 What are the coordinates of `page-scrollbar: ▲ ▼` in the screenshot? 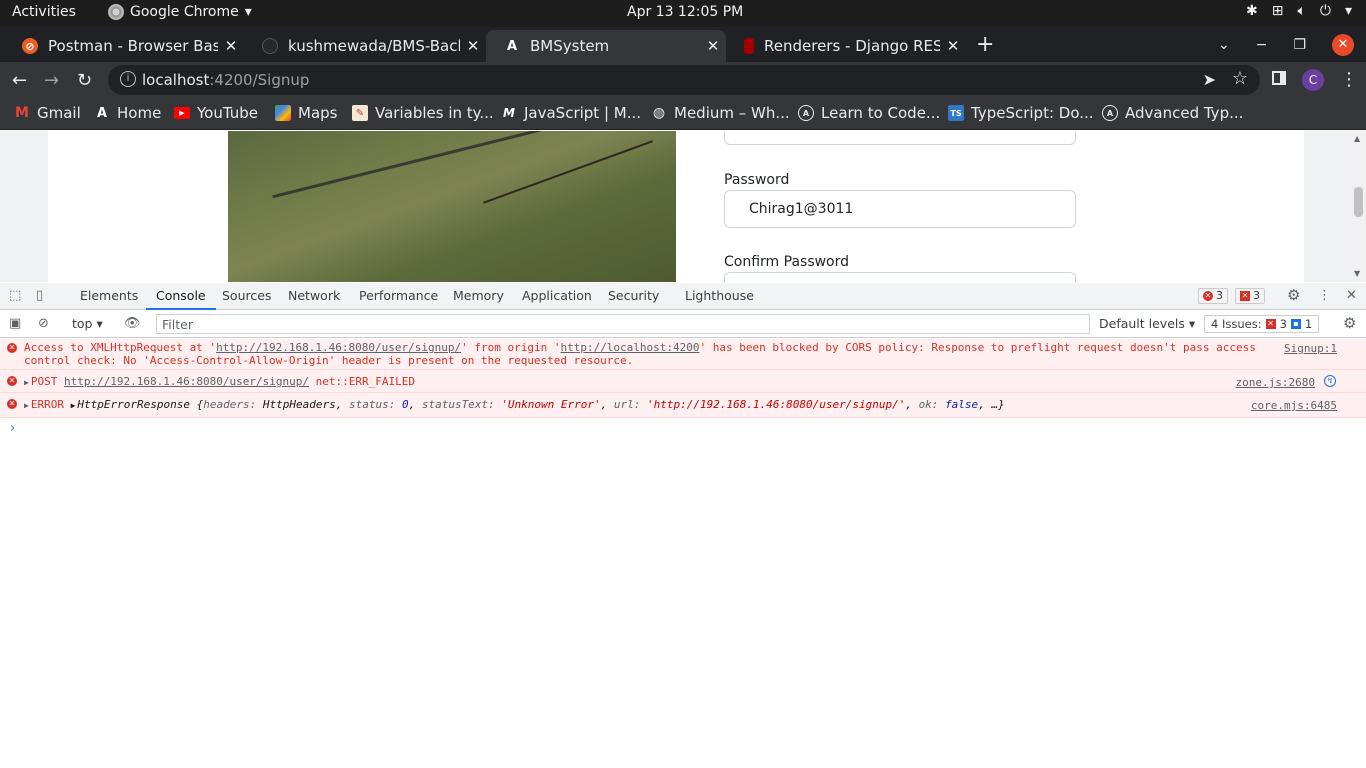 It's located at (1358, 206).